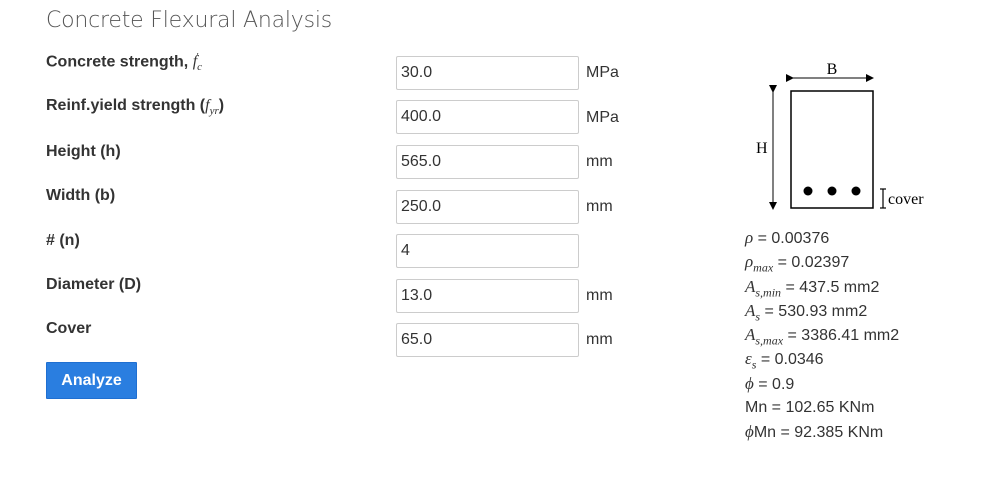 This screenshot has height=493, width=986. Describe the element at coordinates (487, 73) in the screenshot. I see `concrete-strength-input` at that location.